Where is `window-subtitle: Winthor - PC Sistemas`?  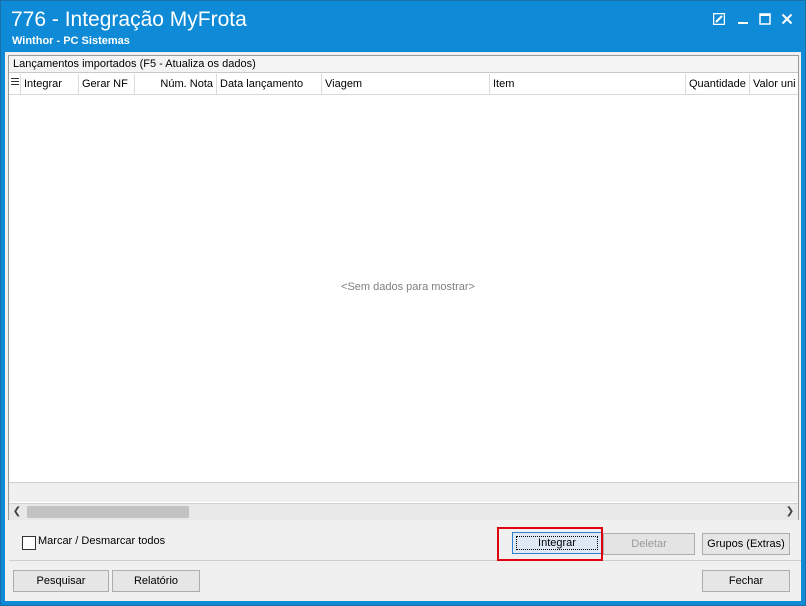
window-subtitle: Winthor - PC Sistemas is located at coordinates (71, 41).